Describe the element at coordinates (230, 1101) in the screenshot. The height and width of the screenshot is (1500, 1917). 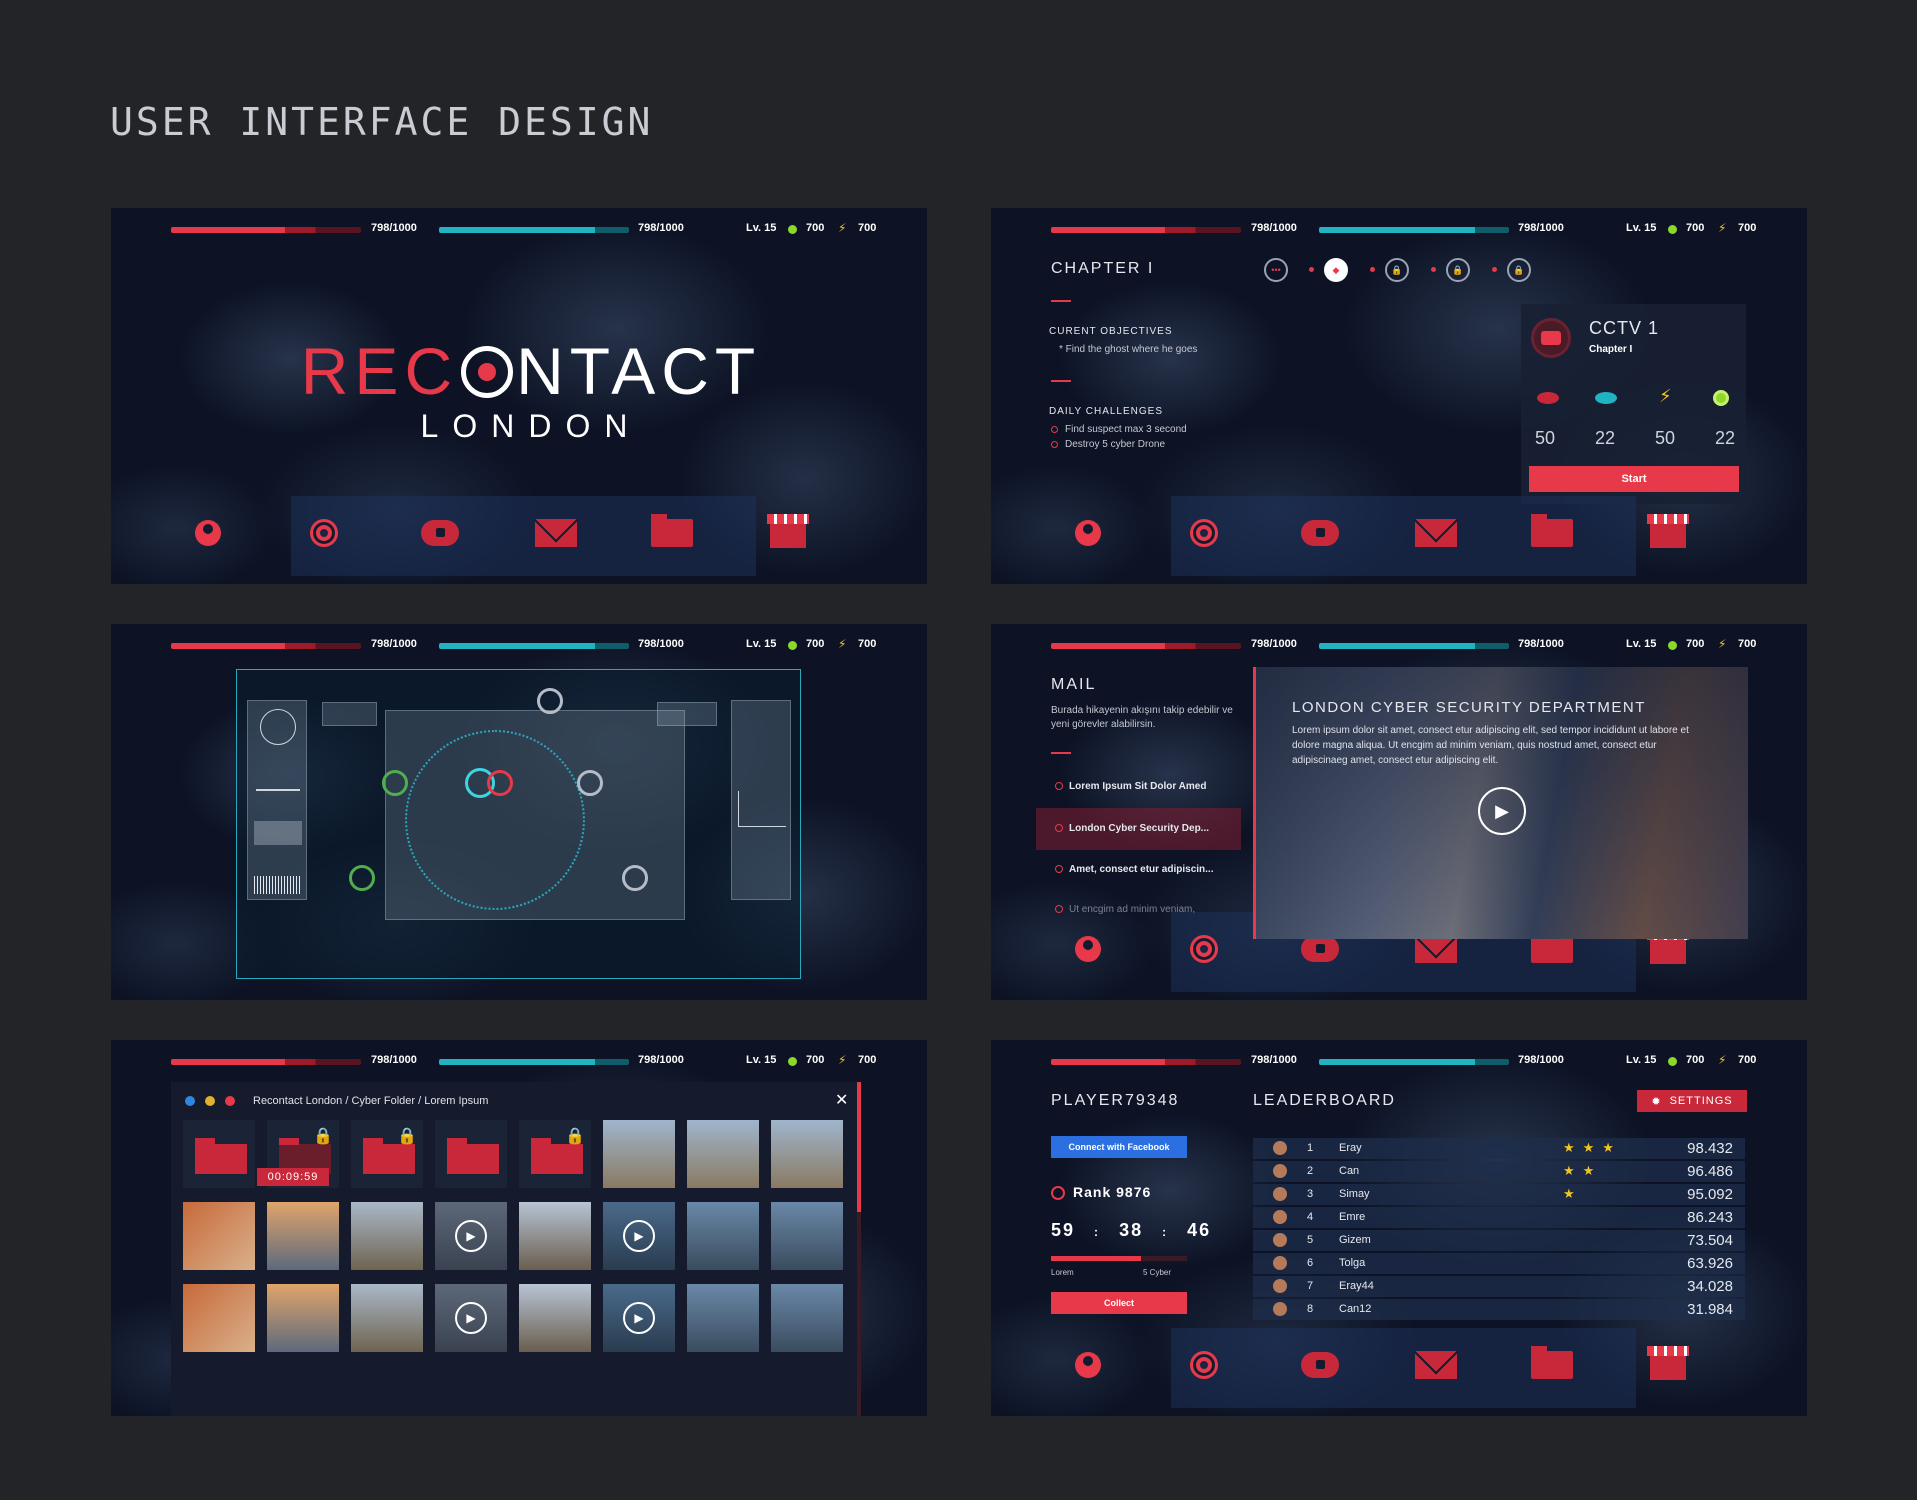
I see `window-dot-red` at that location.